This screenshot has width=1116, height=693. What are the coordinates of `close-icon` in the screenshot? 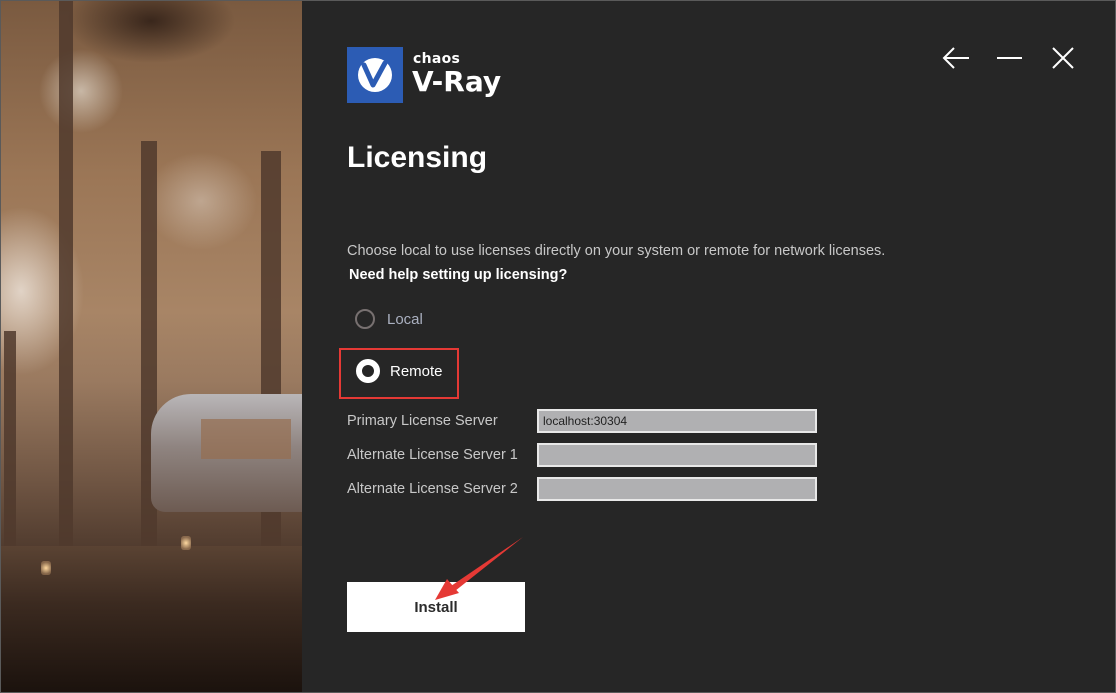 It's located at (1063, 58).